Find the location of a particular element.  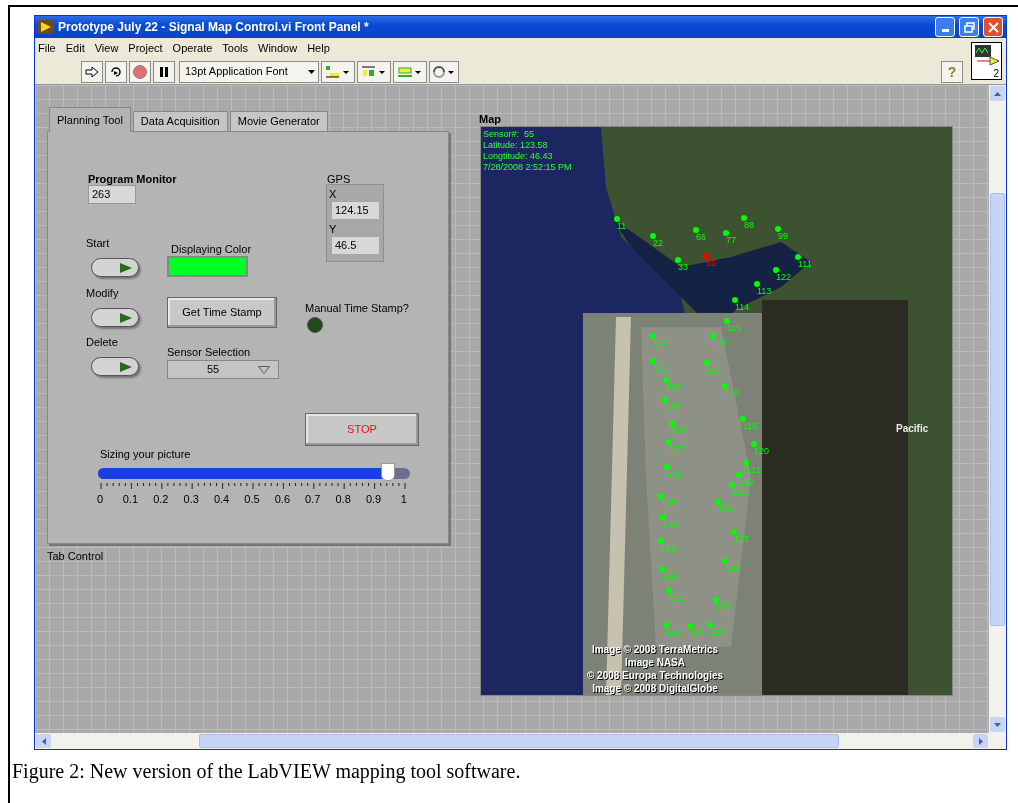

gps-x-field: 124.15 is located at coordinates (355, 210).